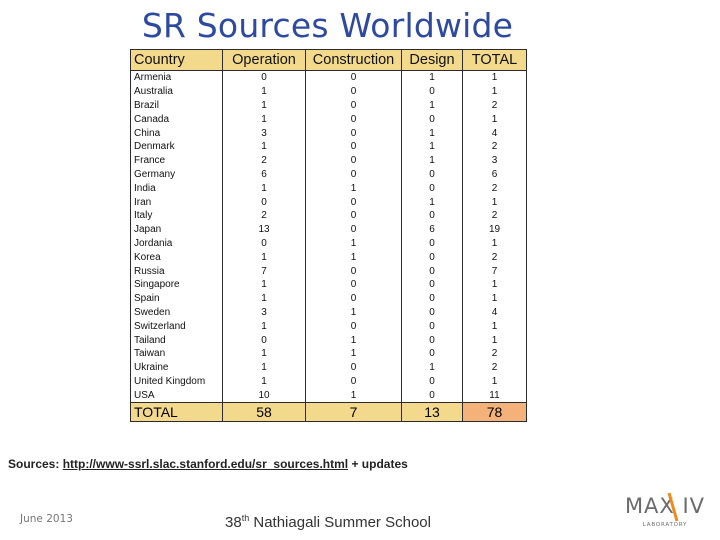 The height and width of the screenshot is (540, 720). What do you see at coordinates (264, 133) in the screenshot?
I see `cell-operation: 3` at bounding box center [264, 133].